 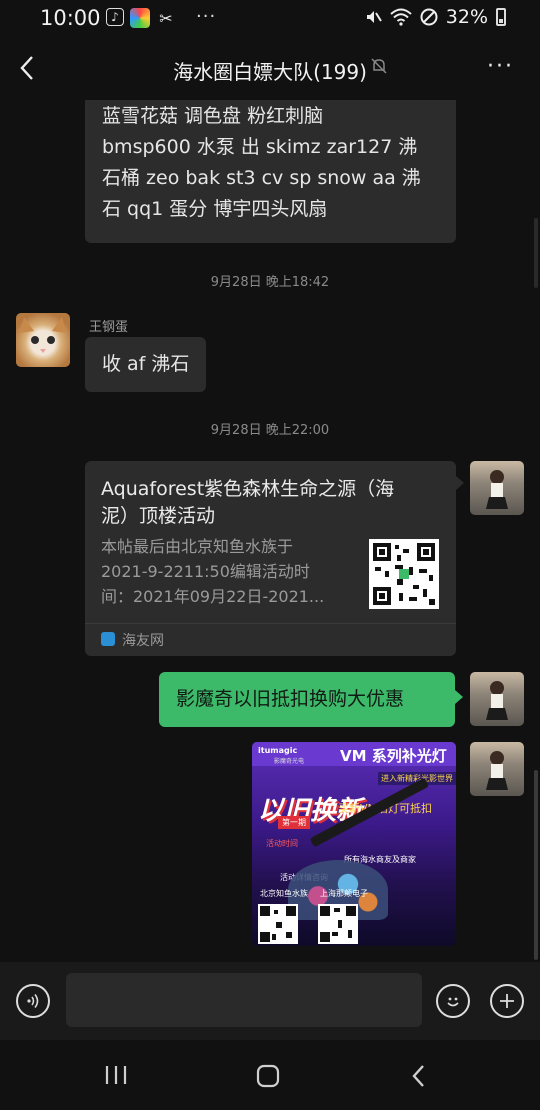 I want to click on message-line: 石桶 zeo bak st3 cv sp snow aa 沸, so click(x=261, y=178).